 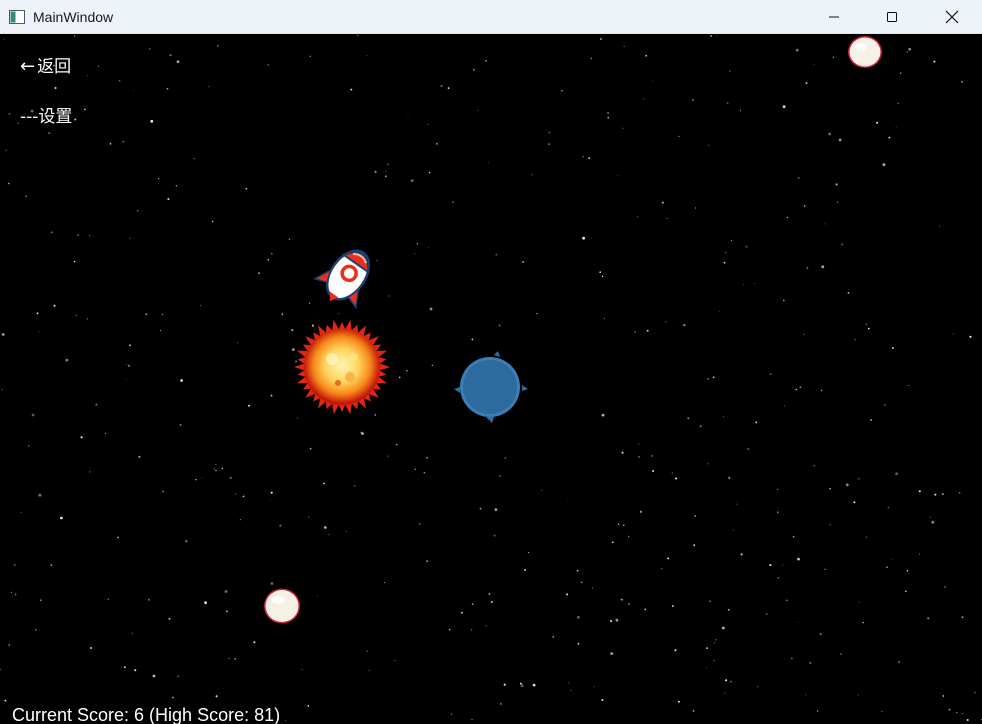 I want to click on title-bar: MainWindow, so click(x=491, y=17).